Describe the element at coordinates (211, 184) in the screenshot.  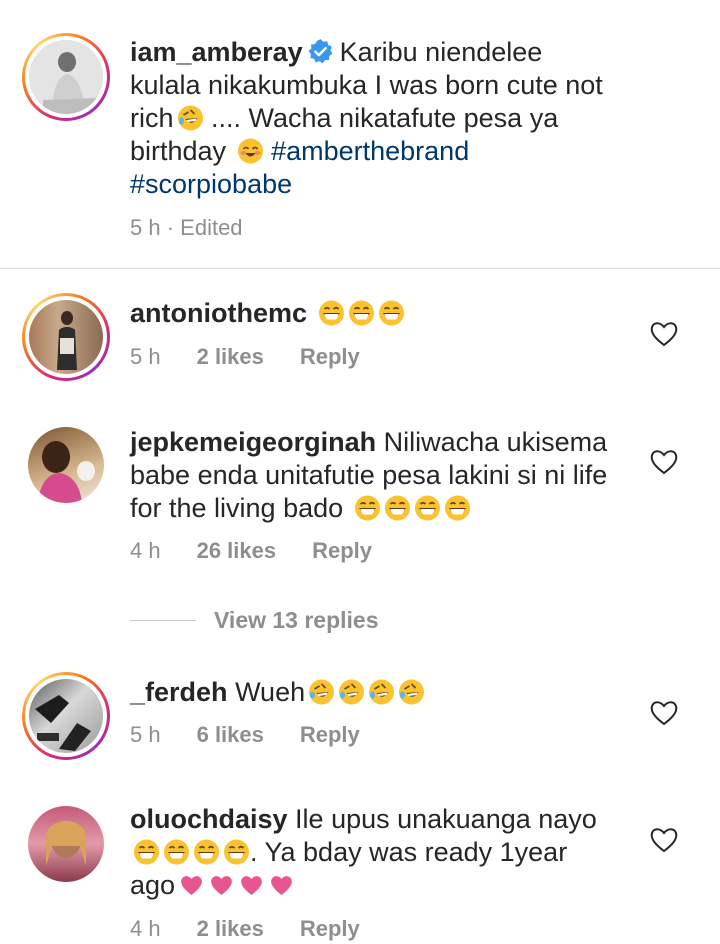
I see `hashtag-scorpiobabe: #scorpiobabe` at that location.